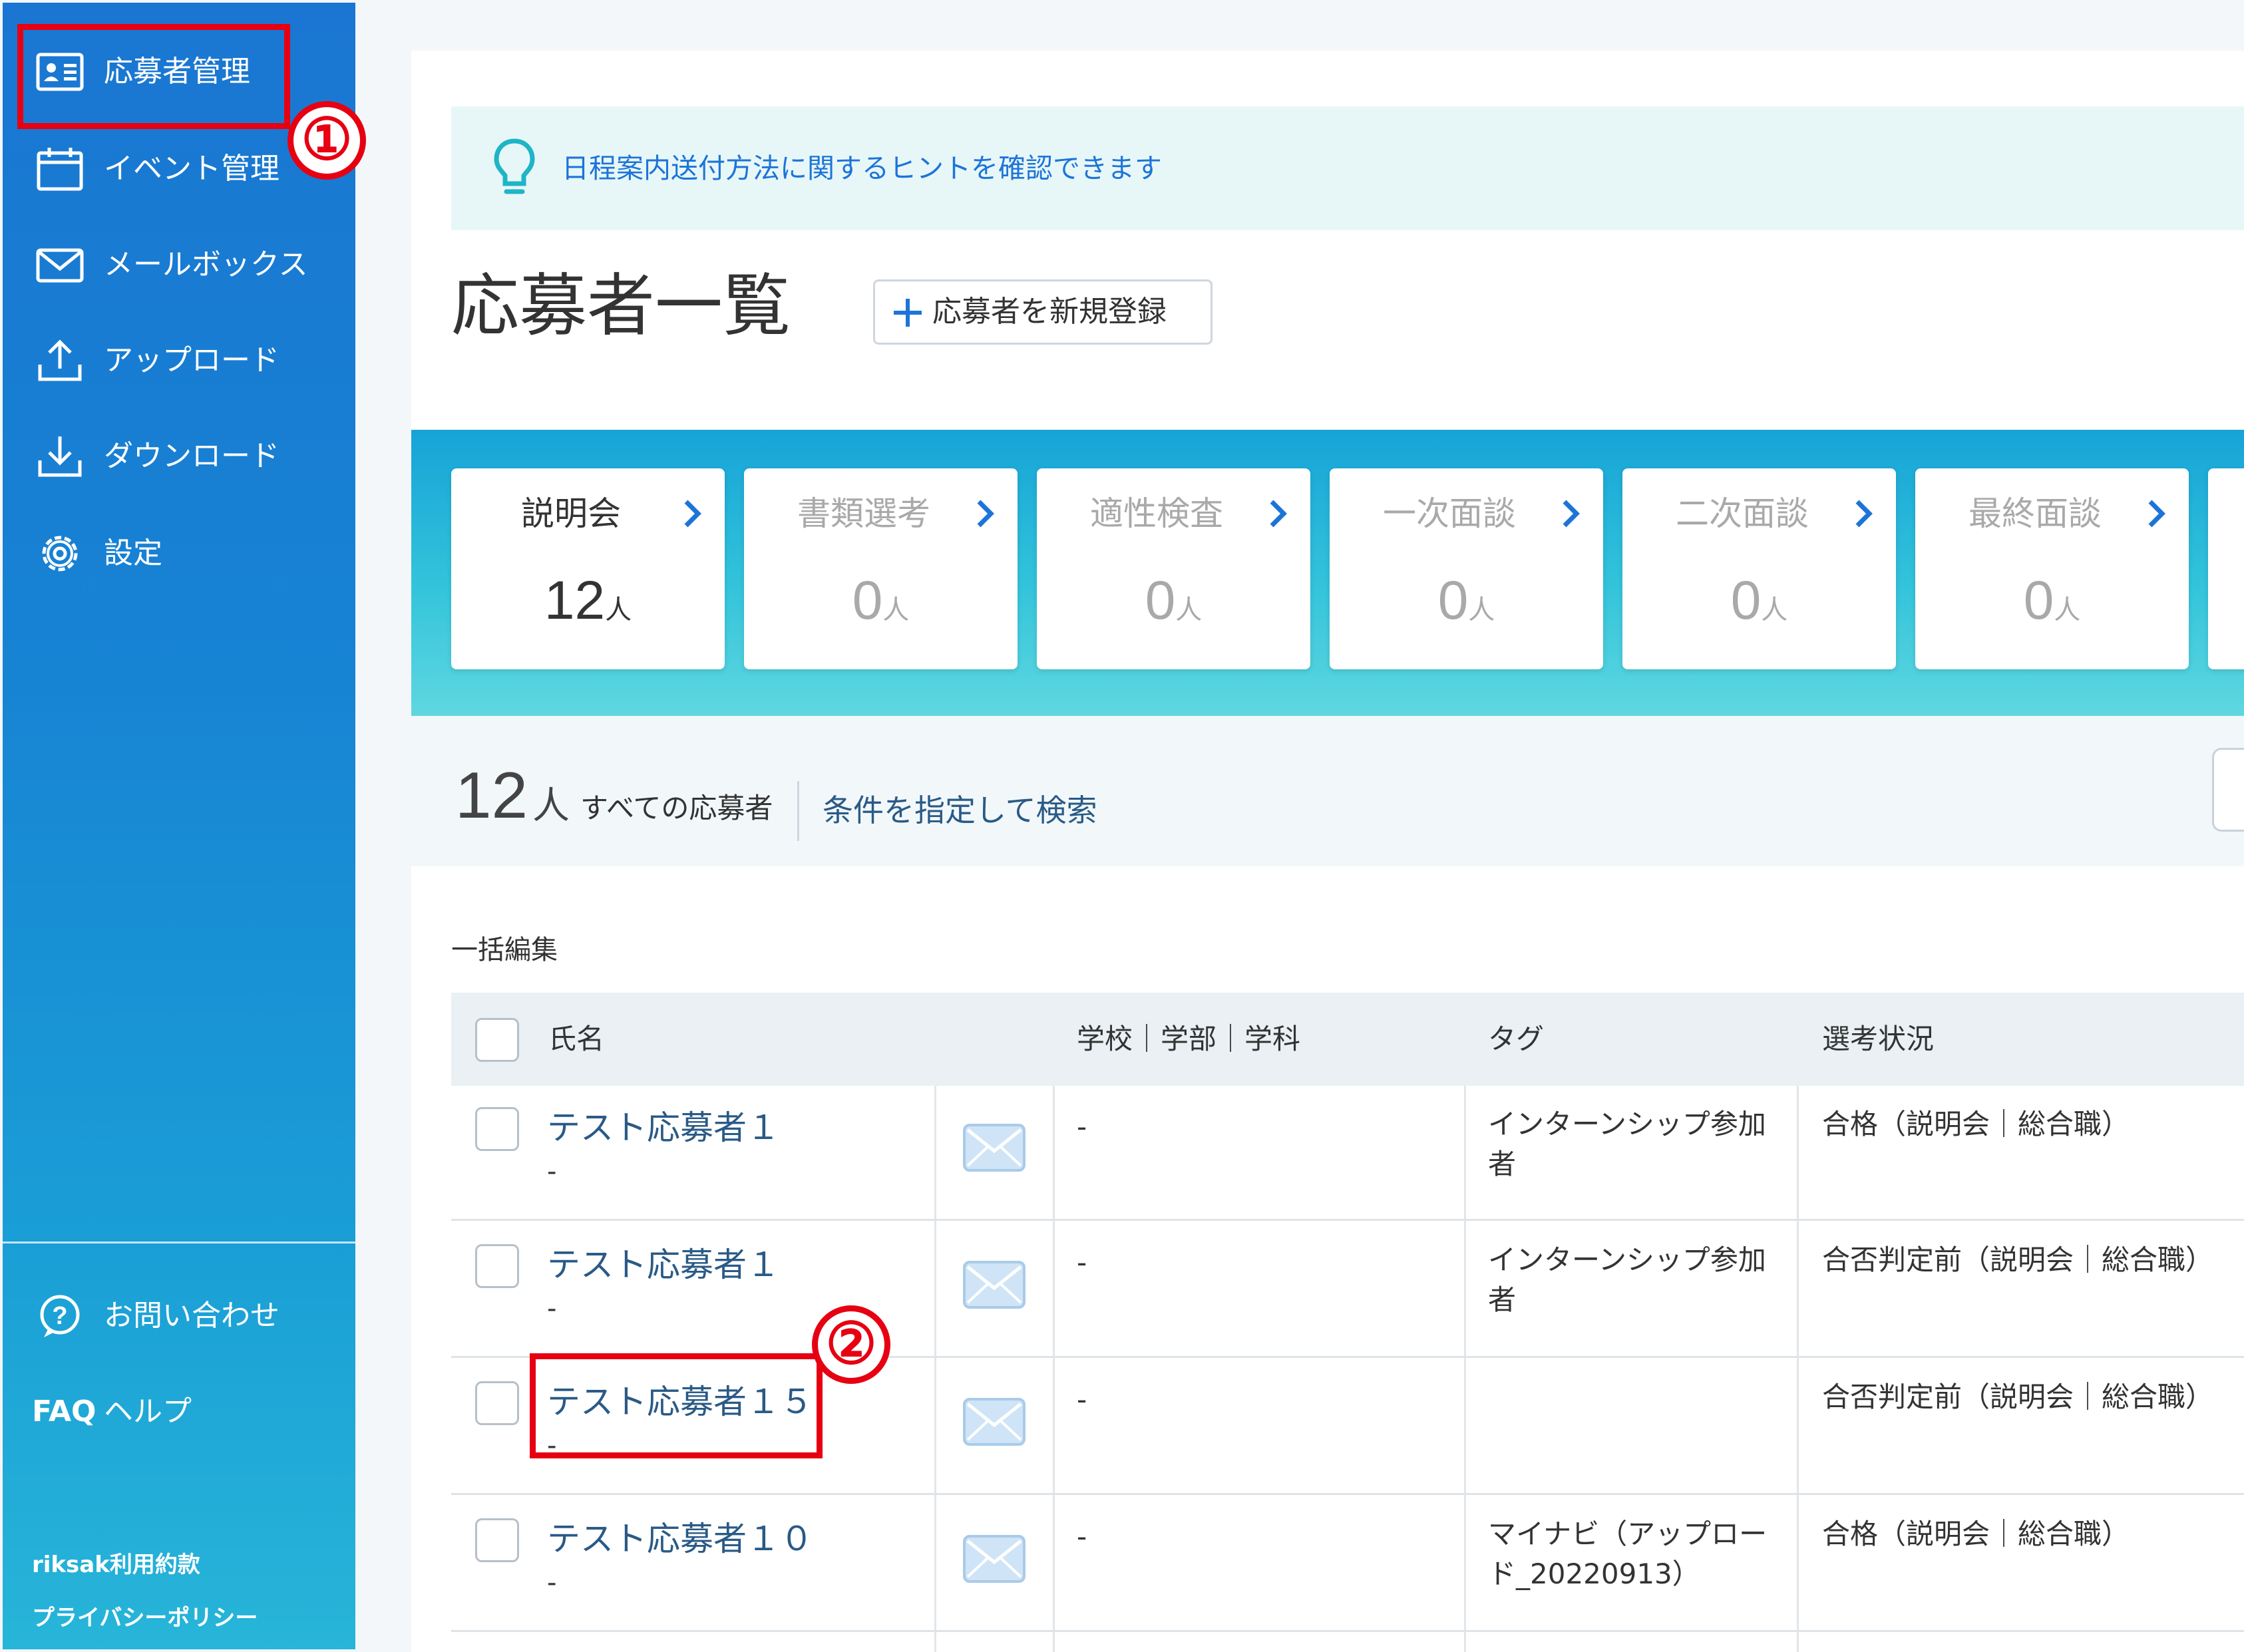 The image size is (2244, 1652). What do you see at coordinates (60, 1316) in the screenshot?
I see `help-circle-icon: ?` at bounding box center [60, 1316].